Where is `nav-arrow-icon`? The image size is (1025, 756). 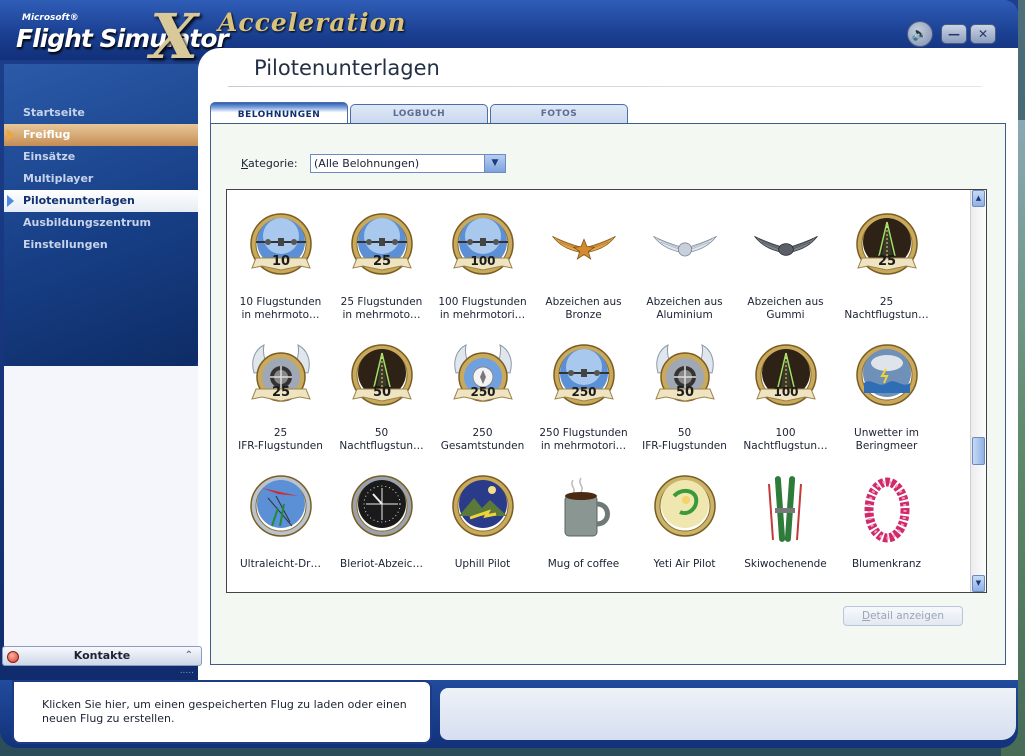
nav-arrow-icon is located at coordinates (10, 201).